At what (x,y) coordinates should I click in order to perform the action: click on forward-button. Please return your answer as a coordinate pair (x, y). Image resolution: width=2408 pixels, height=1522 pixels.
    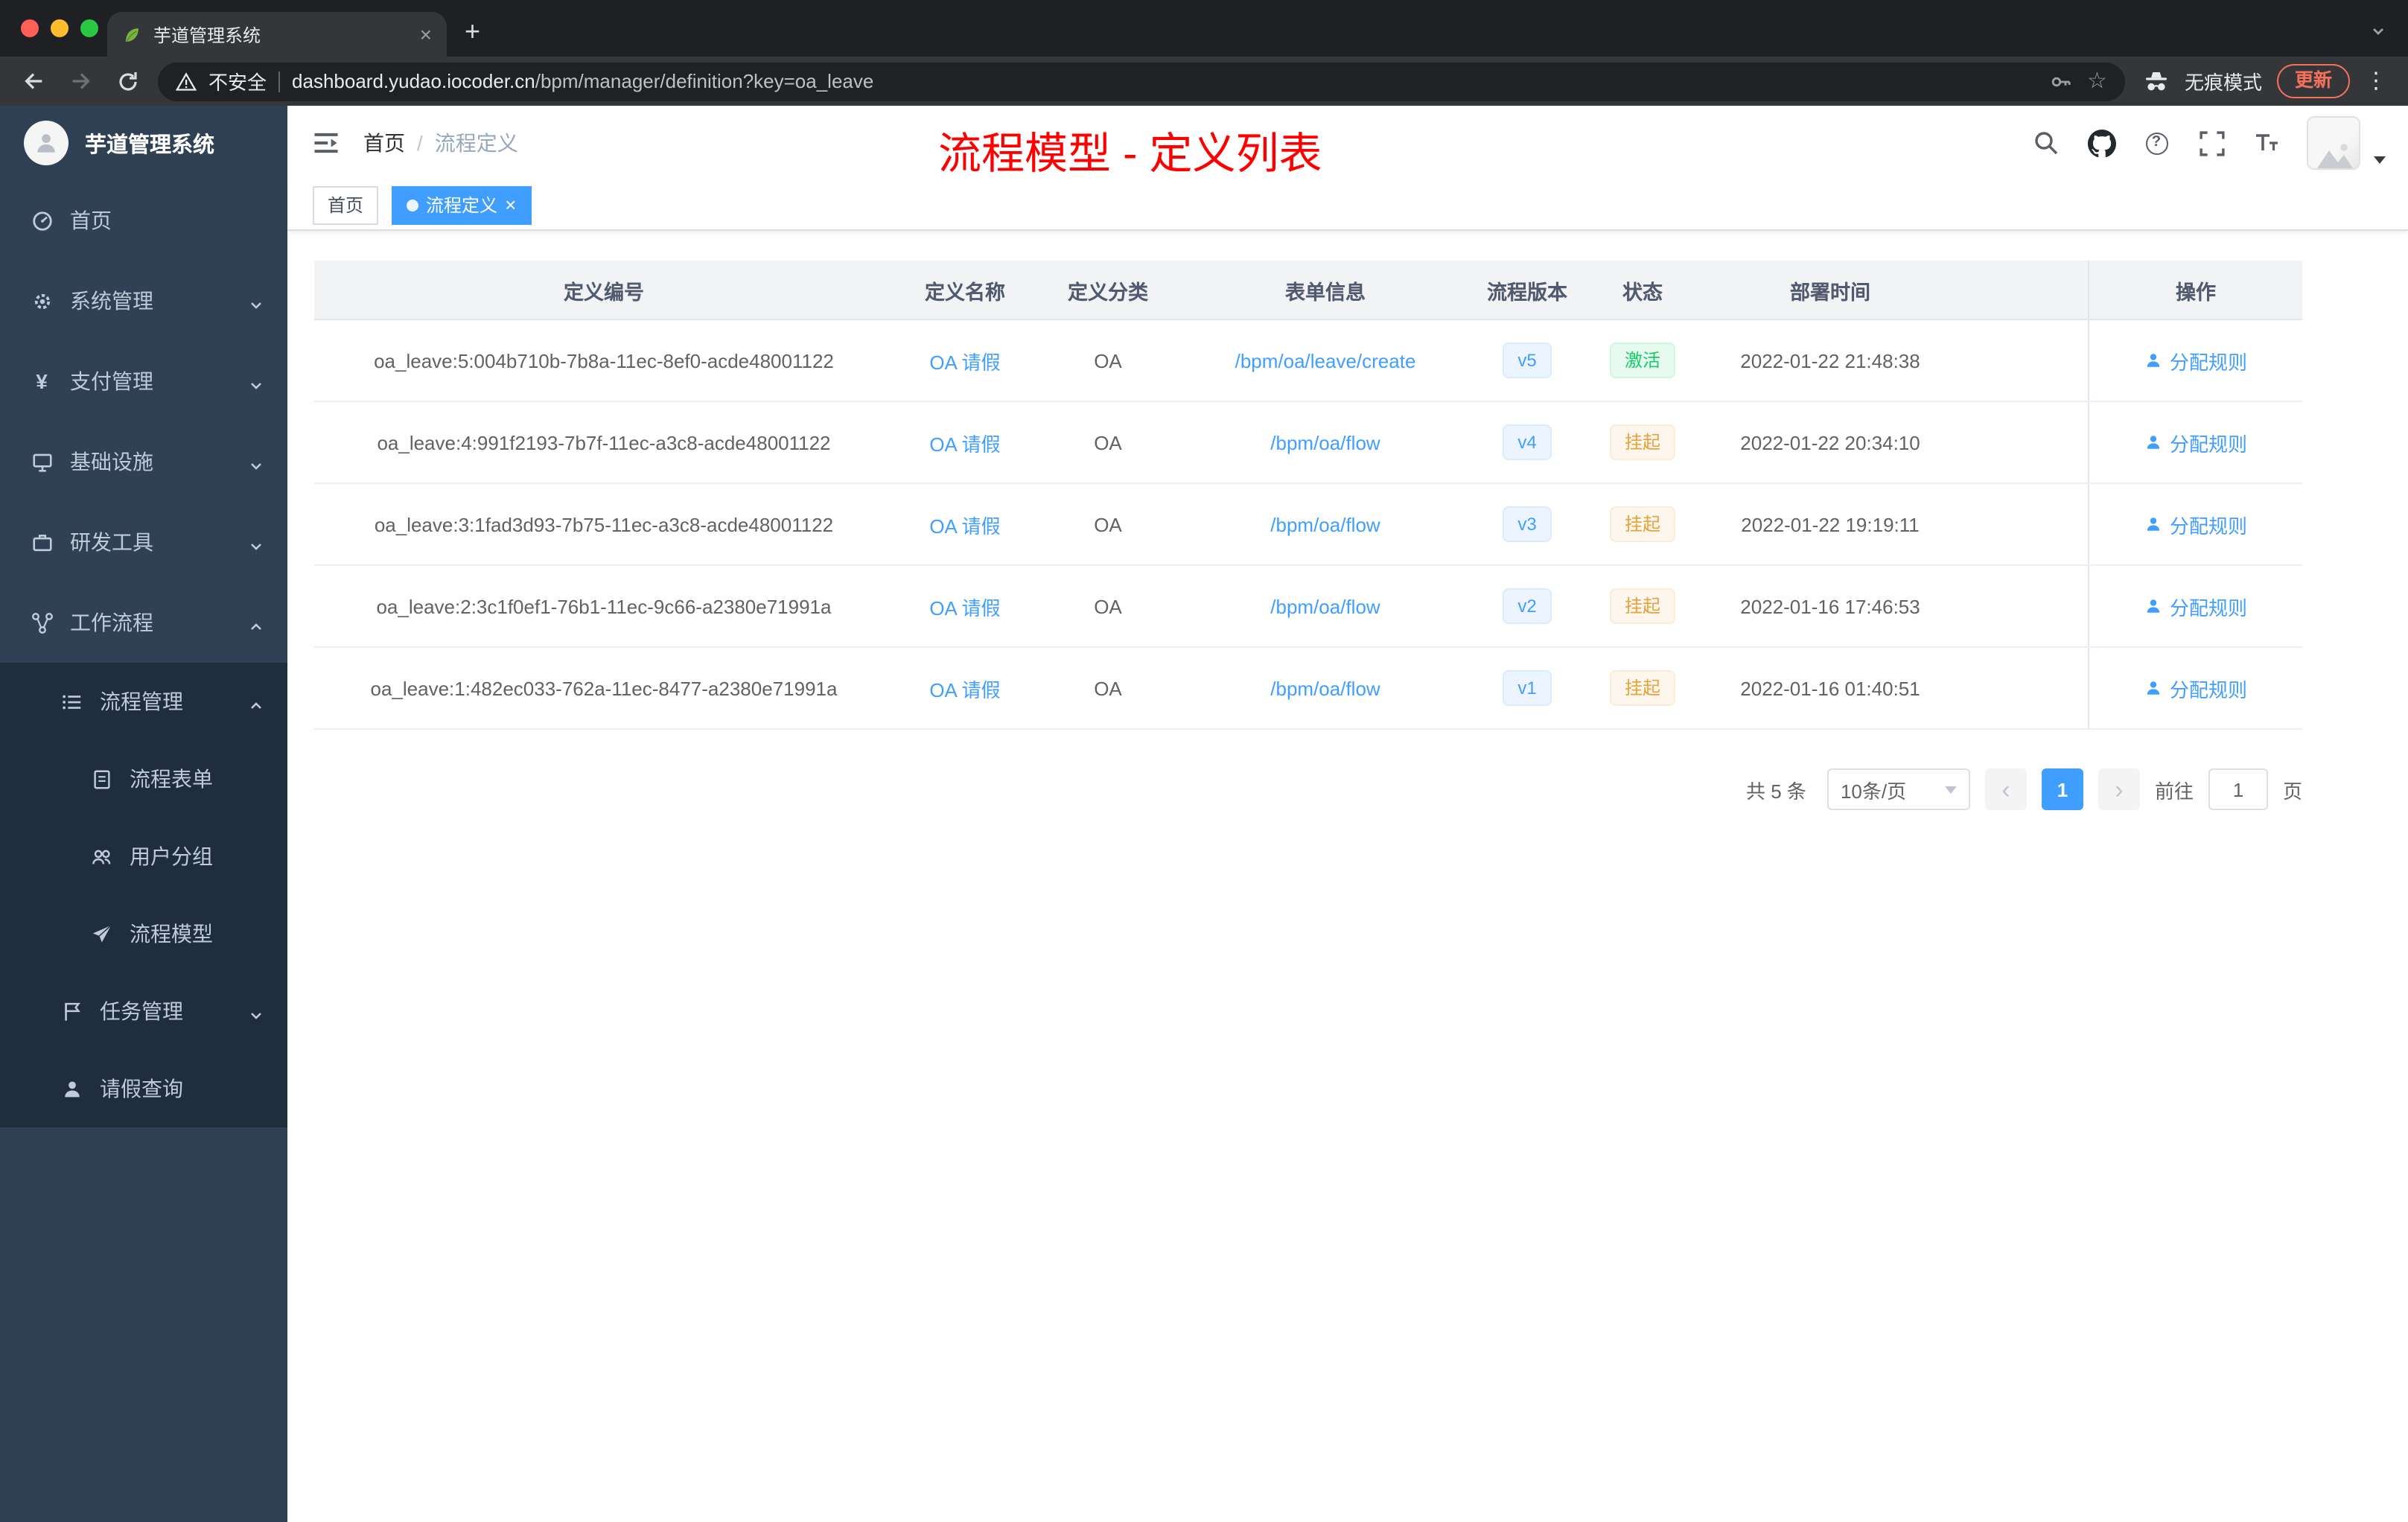
    Looking at the image, I should click on (80, 81).